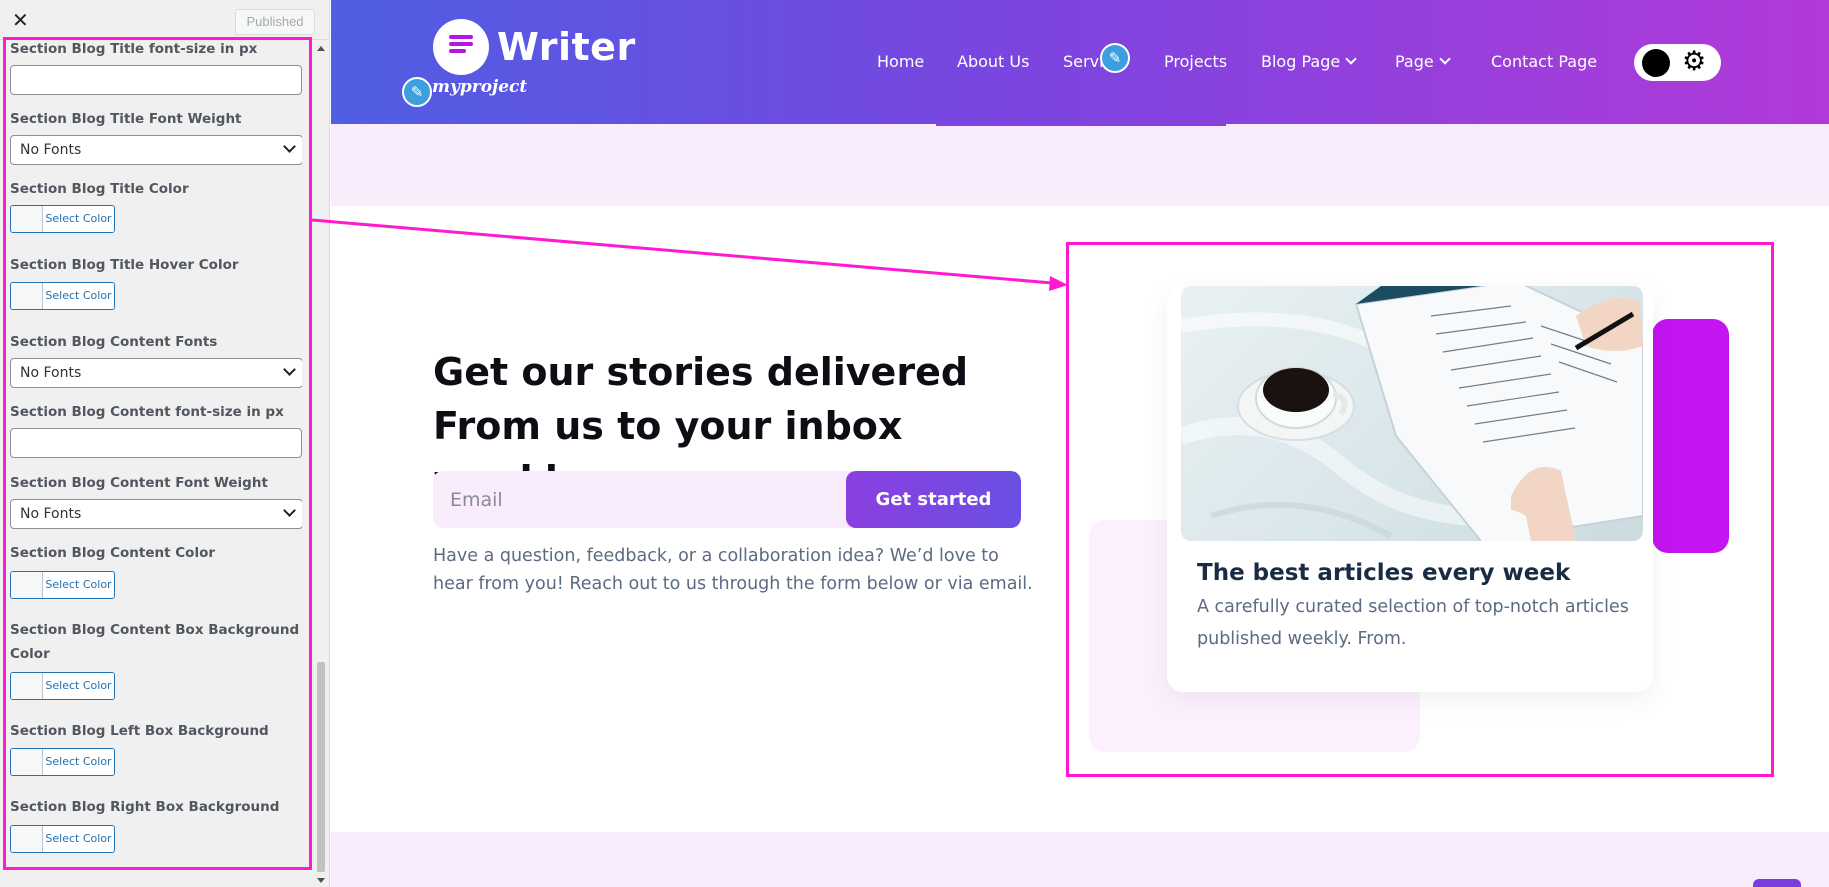 The height and width of the screenshot is (887, 1829). What do you see at coordinates (1656, 63) in the screenshot?
I see `toggle-knob` at bounding box center [1656, 63].